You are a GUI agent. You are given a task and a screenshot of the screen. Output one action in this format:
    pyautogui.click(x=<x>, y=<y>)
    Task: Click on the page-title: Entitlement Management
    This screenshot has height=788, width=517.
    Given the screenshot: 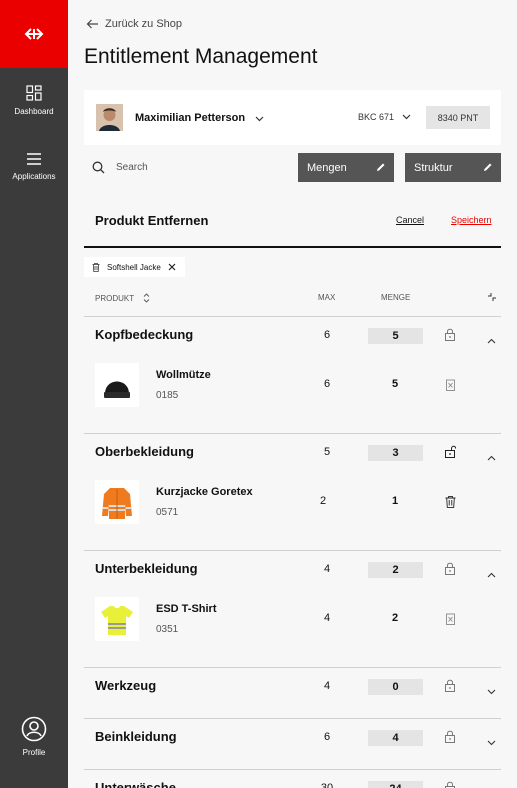 What is the action you would take?
    pyautogui.click(x=201, y=56)
    